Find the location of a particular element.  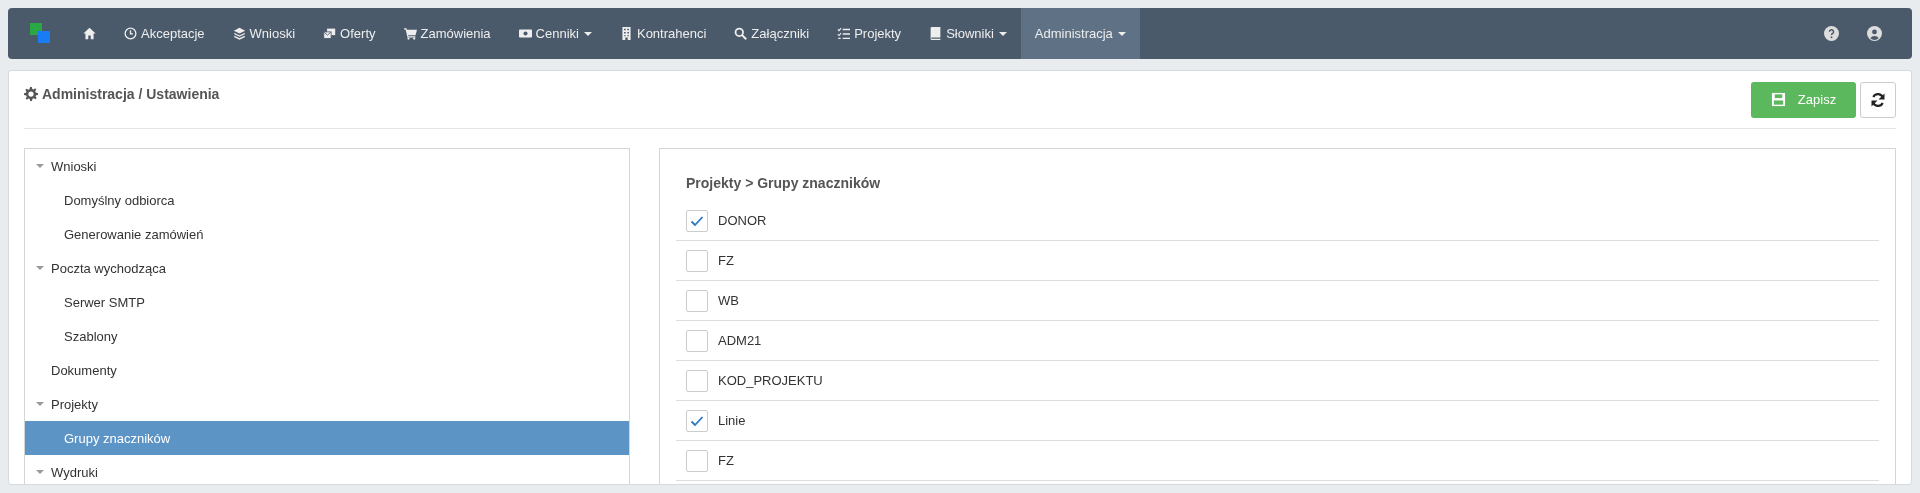

refresh-icon is located at coordinates (1878, 99).